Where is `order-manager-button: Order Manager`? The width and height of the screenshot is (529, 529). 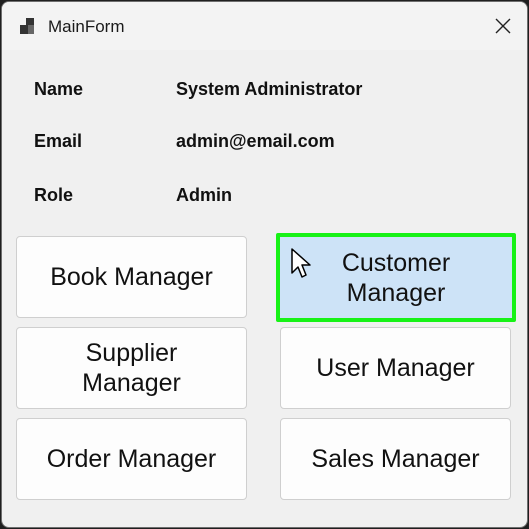
order-manager-button: Order Manager is located at coordinates (131, 459).